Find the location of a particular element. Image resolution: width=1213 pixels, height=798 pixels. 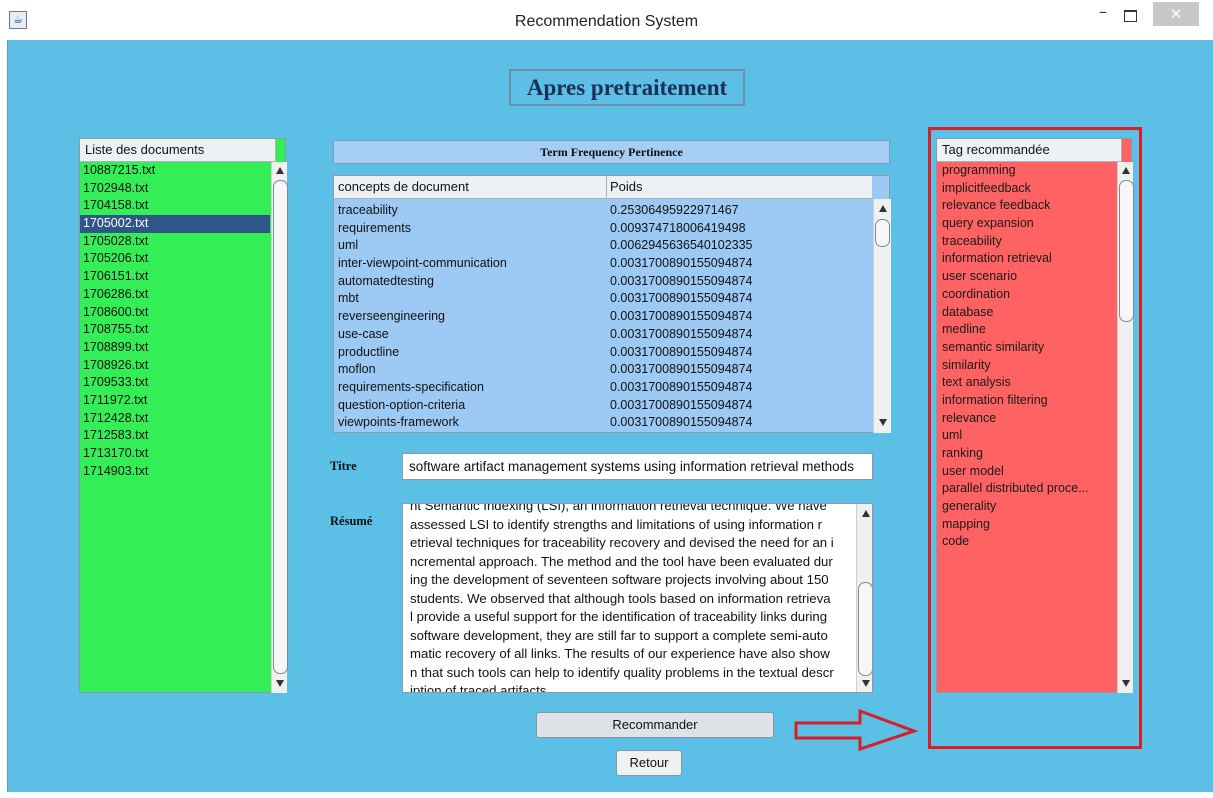

window-title: Recommendation System is located at coordinates (606, 21).